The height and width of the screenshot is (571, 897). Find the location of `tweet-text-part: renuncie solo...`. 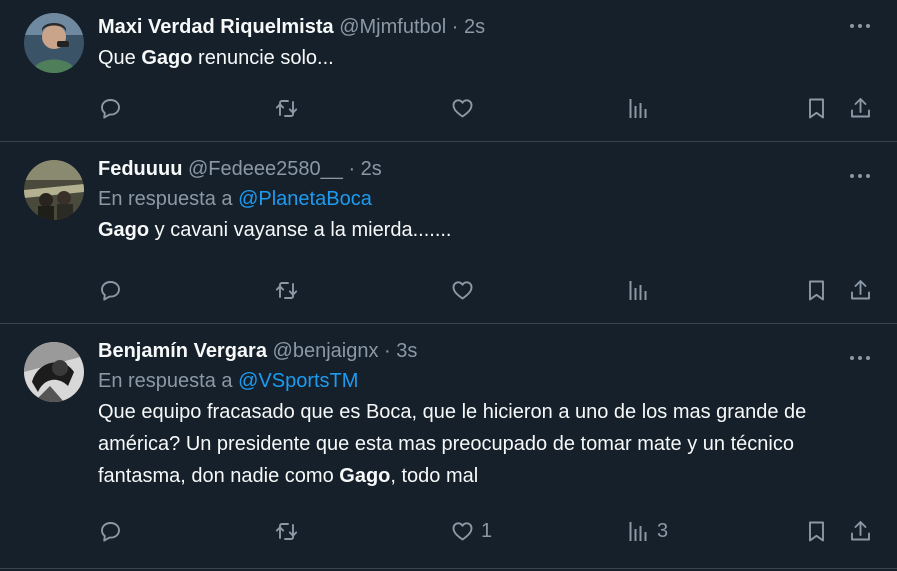

tweet-text-part: renuncie solo... is located at coordinates (263, 58).